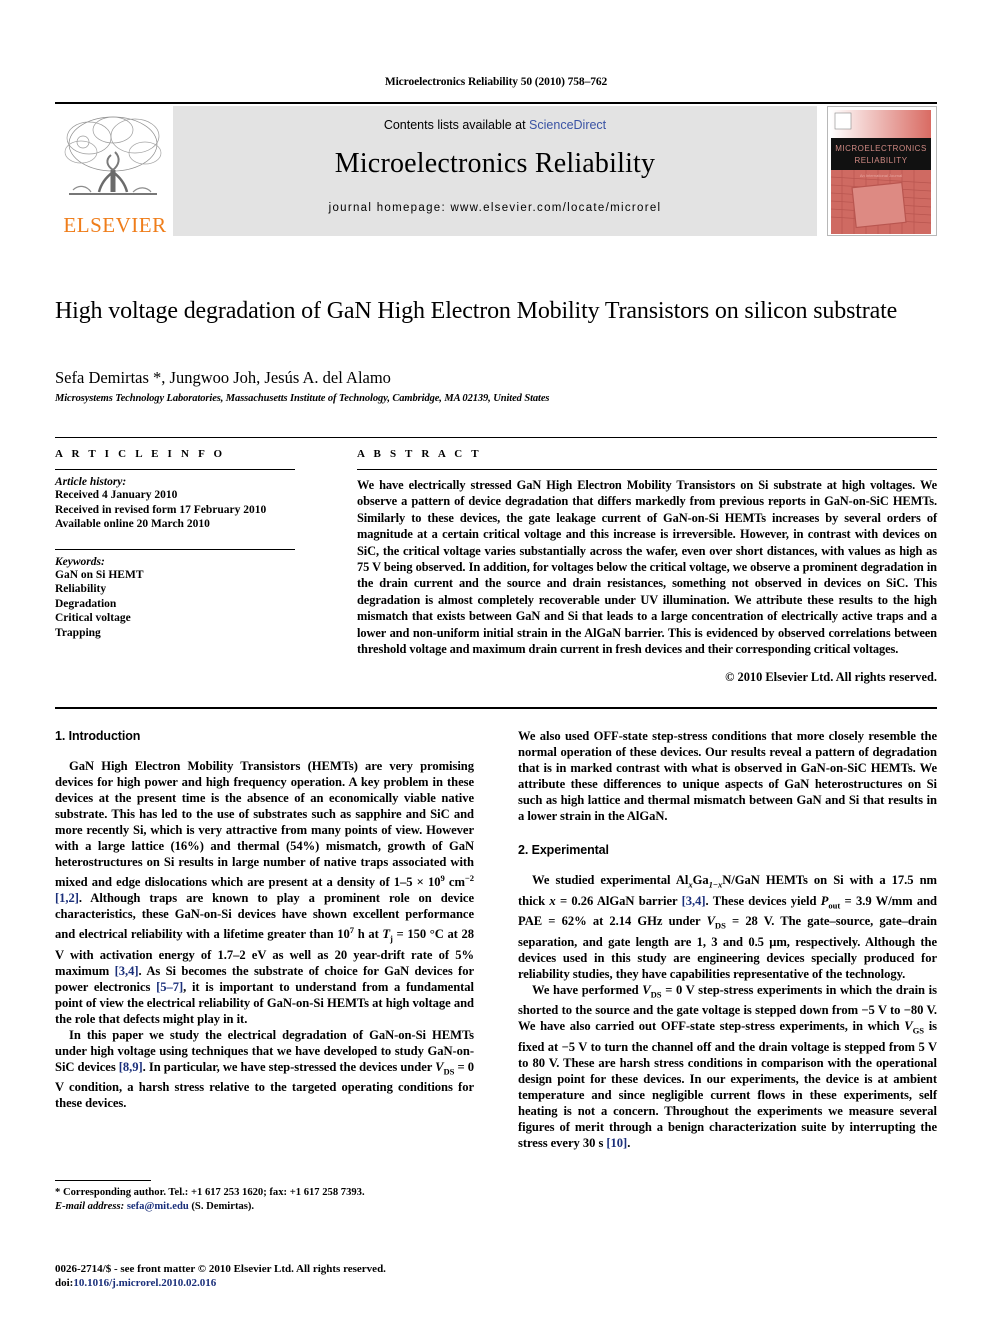 The image size is (992, 1323). What do you see at coordinates (103, 1180) in the screenshot?
I see `footnote-rule` at bounding box center [103, 1180].